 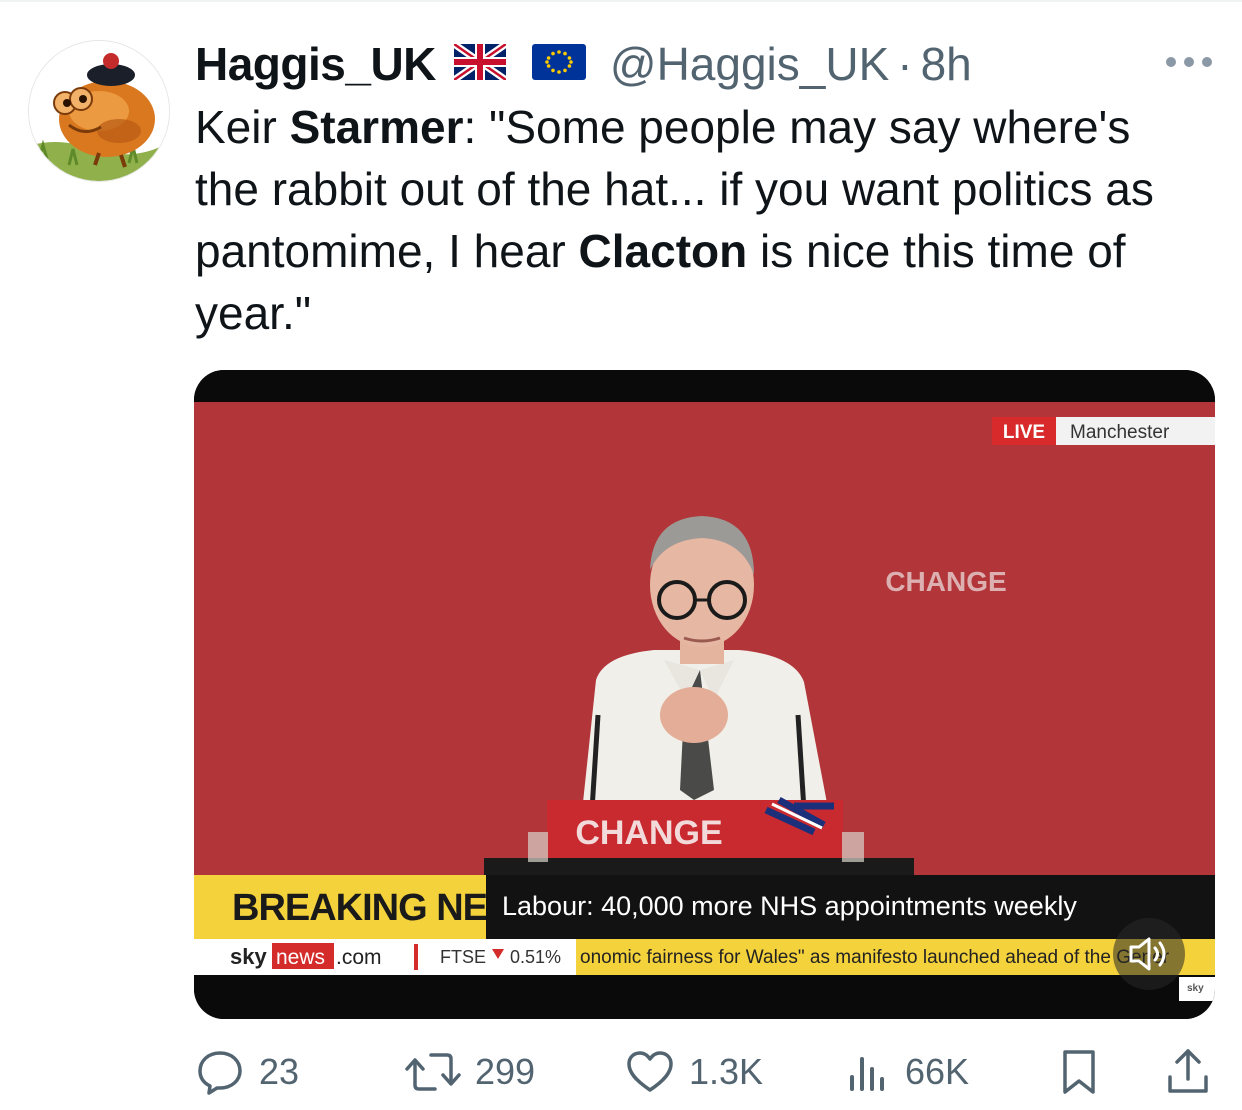 I want to click on corner-logo: sky, so click(x=1195, y=988).